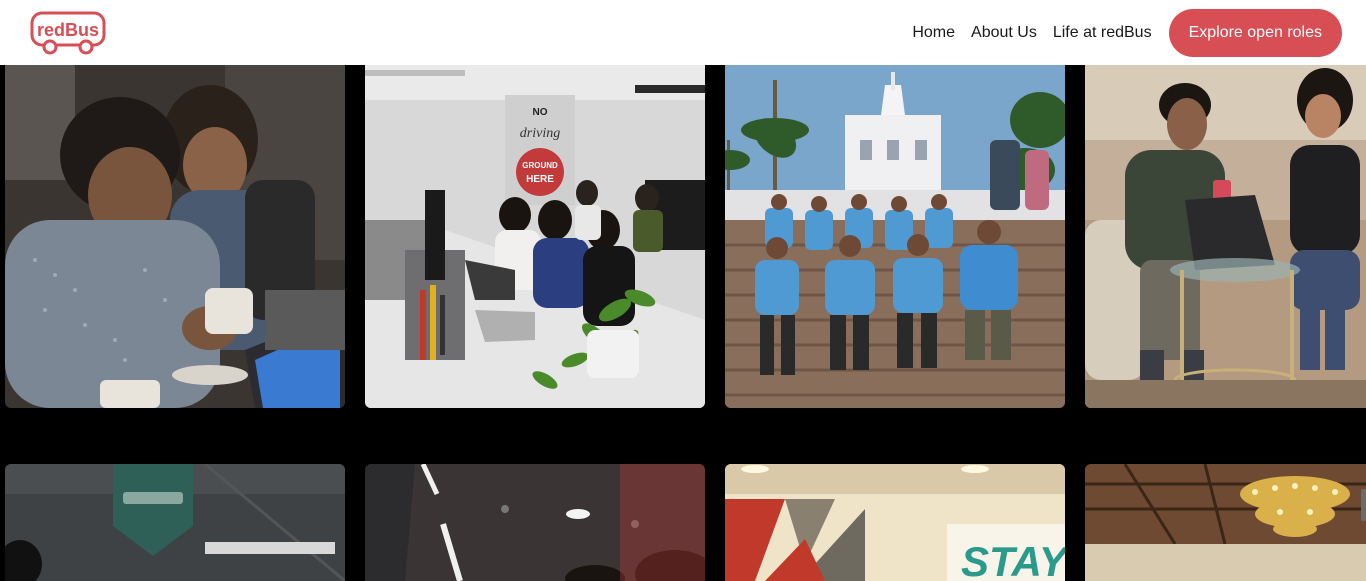 The width and height of the screenshot is (1366, 581). Describe the element at coordinates (1004, 33) in the screenshot. I see `nav-about-us: About Us` at that location.